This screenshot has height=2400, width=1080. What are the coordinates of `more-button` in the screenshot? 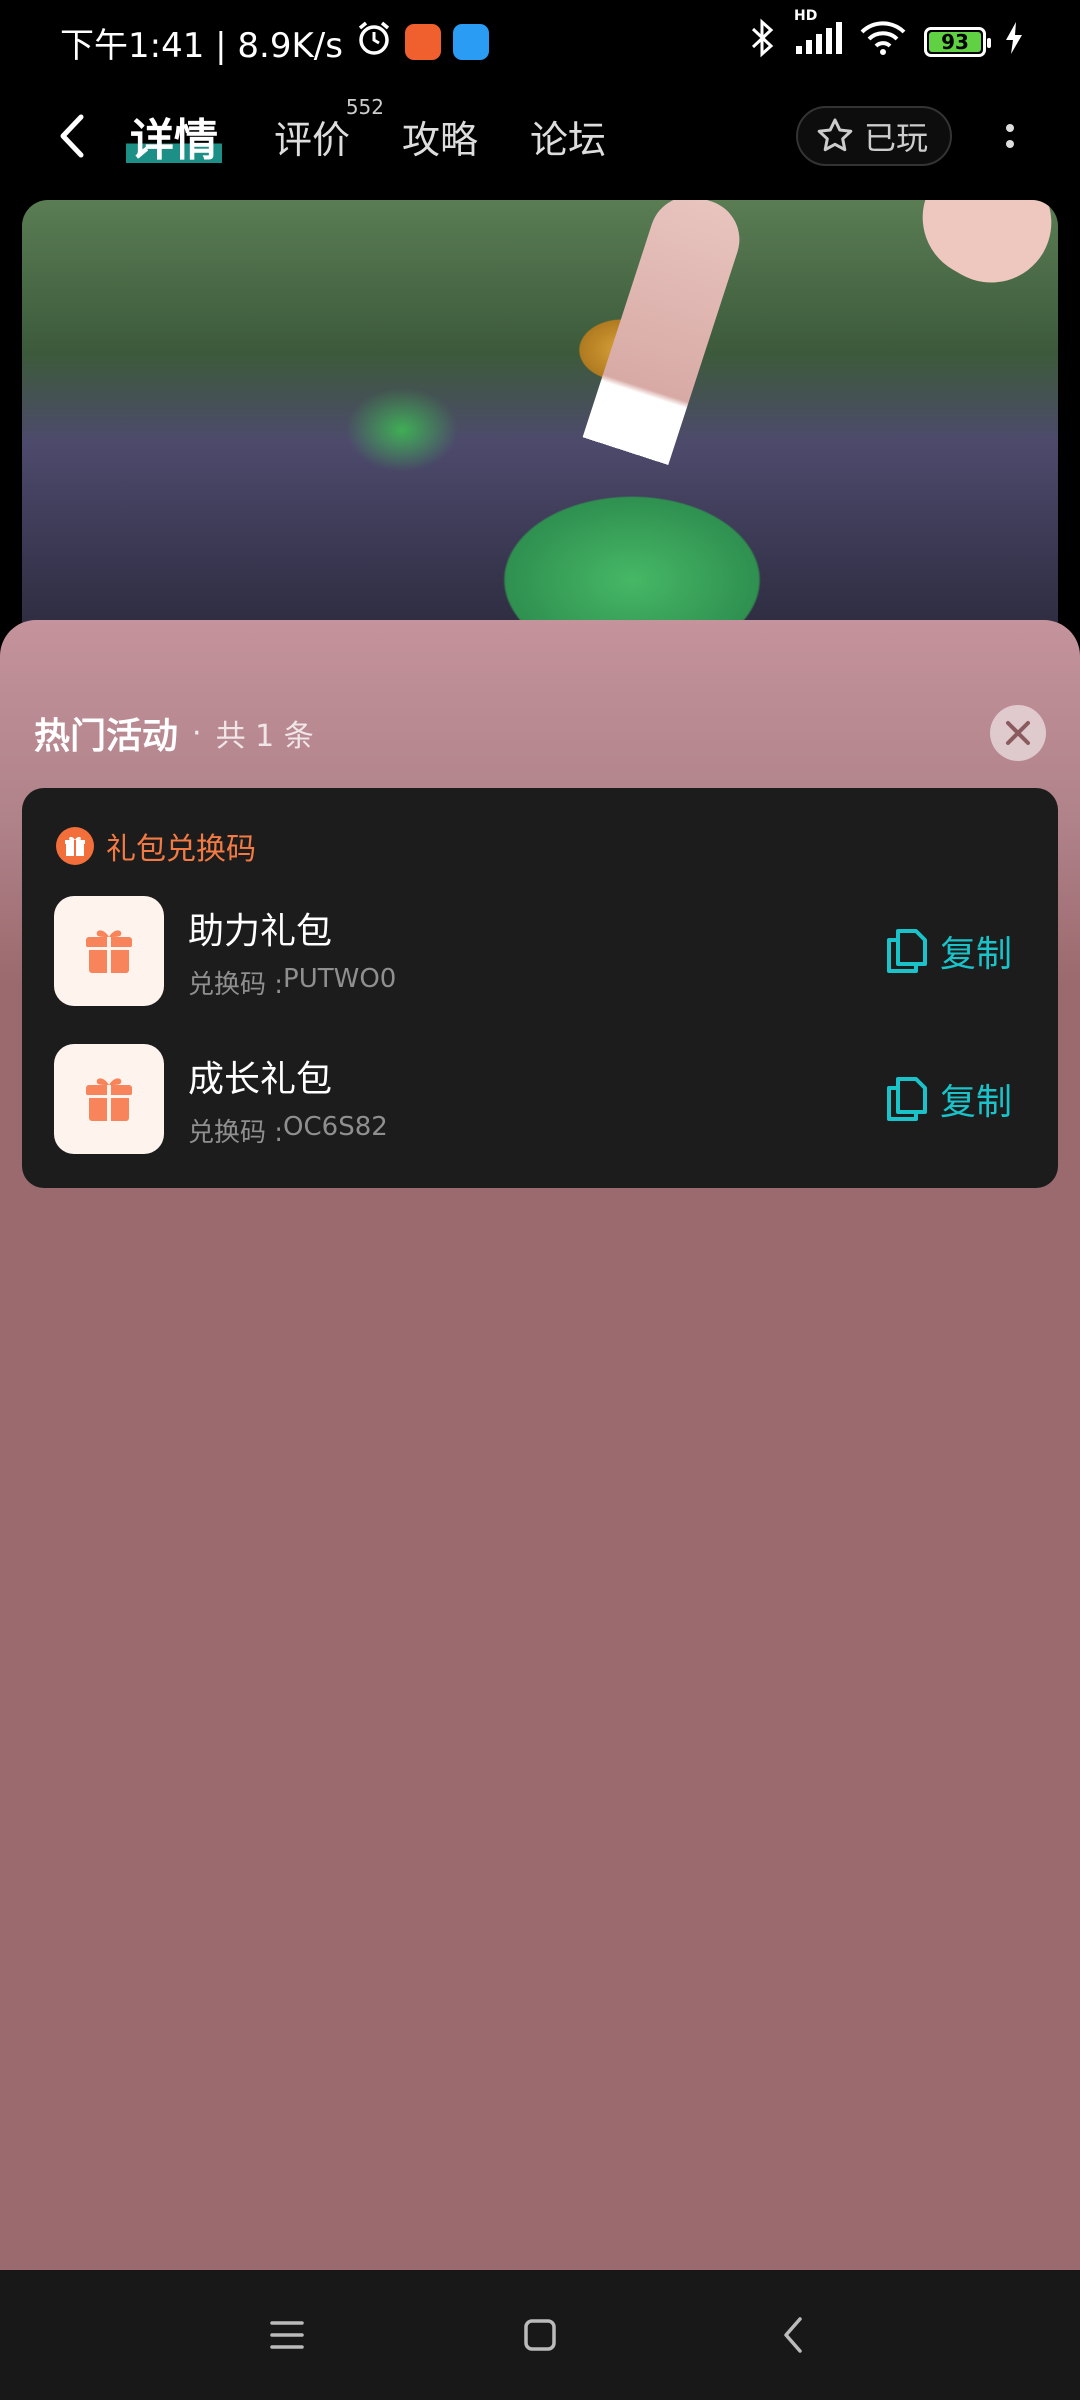 It's located at (1010, 136).